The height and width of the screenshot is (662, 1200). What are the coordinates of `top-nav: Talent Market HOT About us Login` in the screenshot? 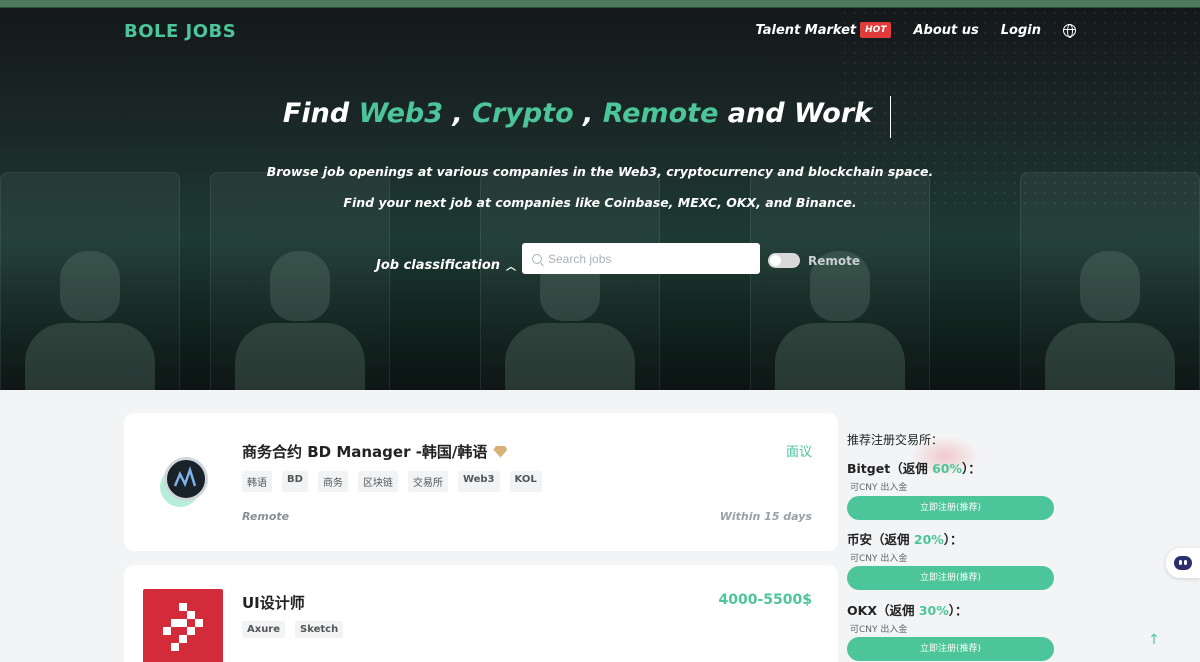 It's located at (915, 30).